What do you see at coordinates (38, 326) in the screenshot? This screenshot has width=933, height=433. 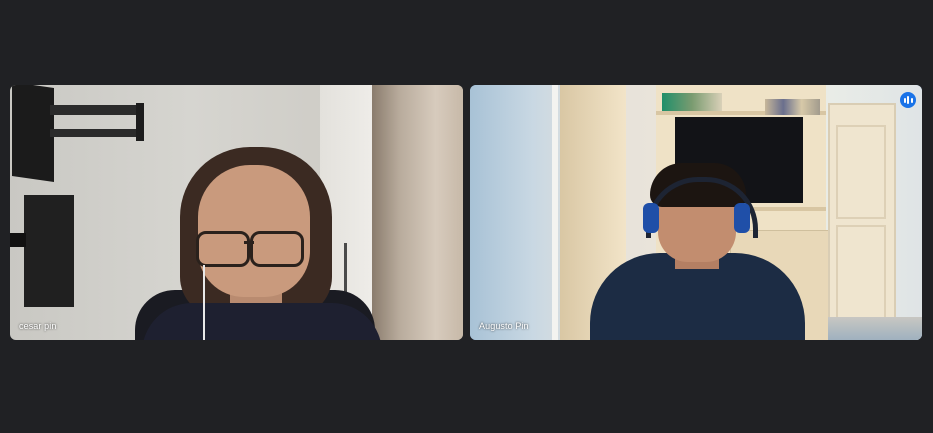 I see `participant-name-label: cesar pin` at bounding box center [38, 326].